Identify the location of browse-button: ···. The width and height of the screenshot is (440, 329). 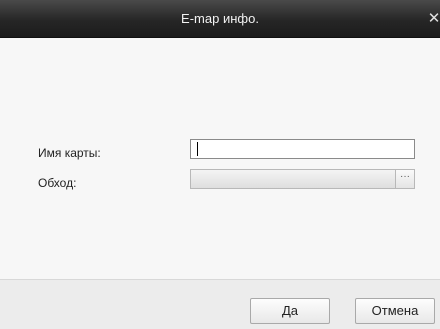
(404, 179).